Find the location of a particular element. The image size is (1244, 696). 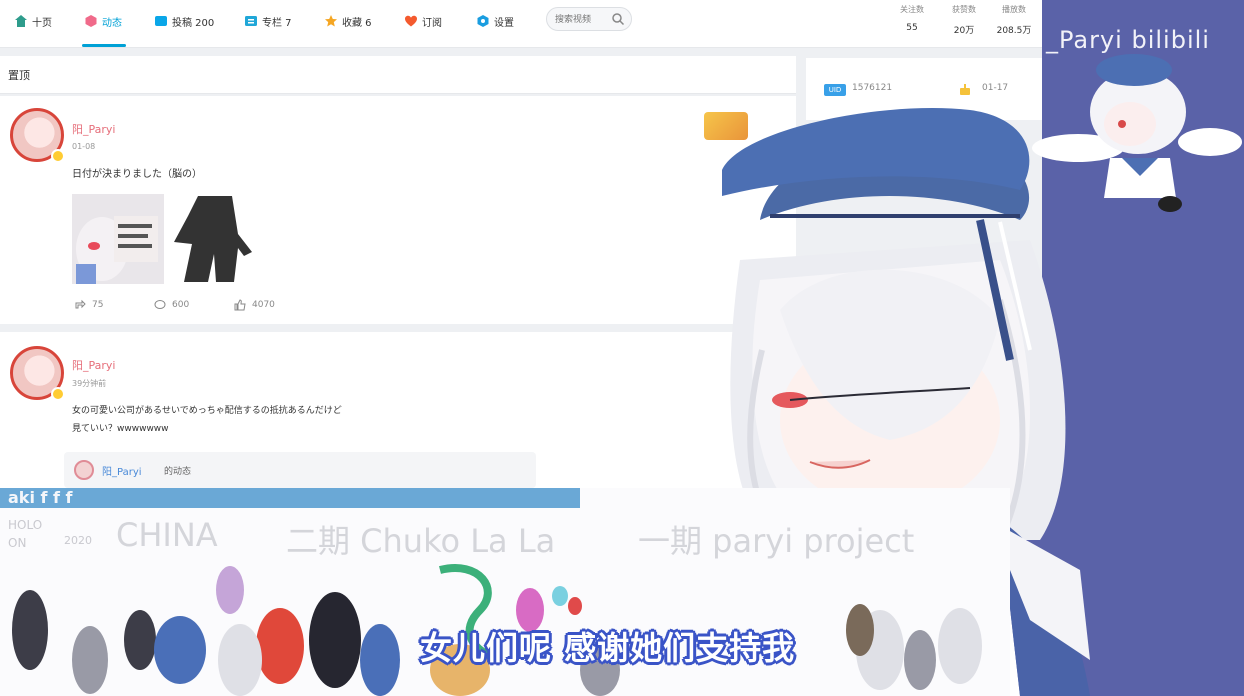

post-image-thumbnail is located at coordinates (118, 239).